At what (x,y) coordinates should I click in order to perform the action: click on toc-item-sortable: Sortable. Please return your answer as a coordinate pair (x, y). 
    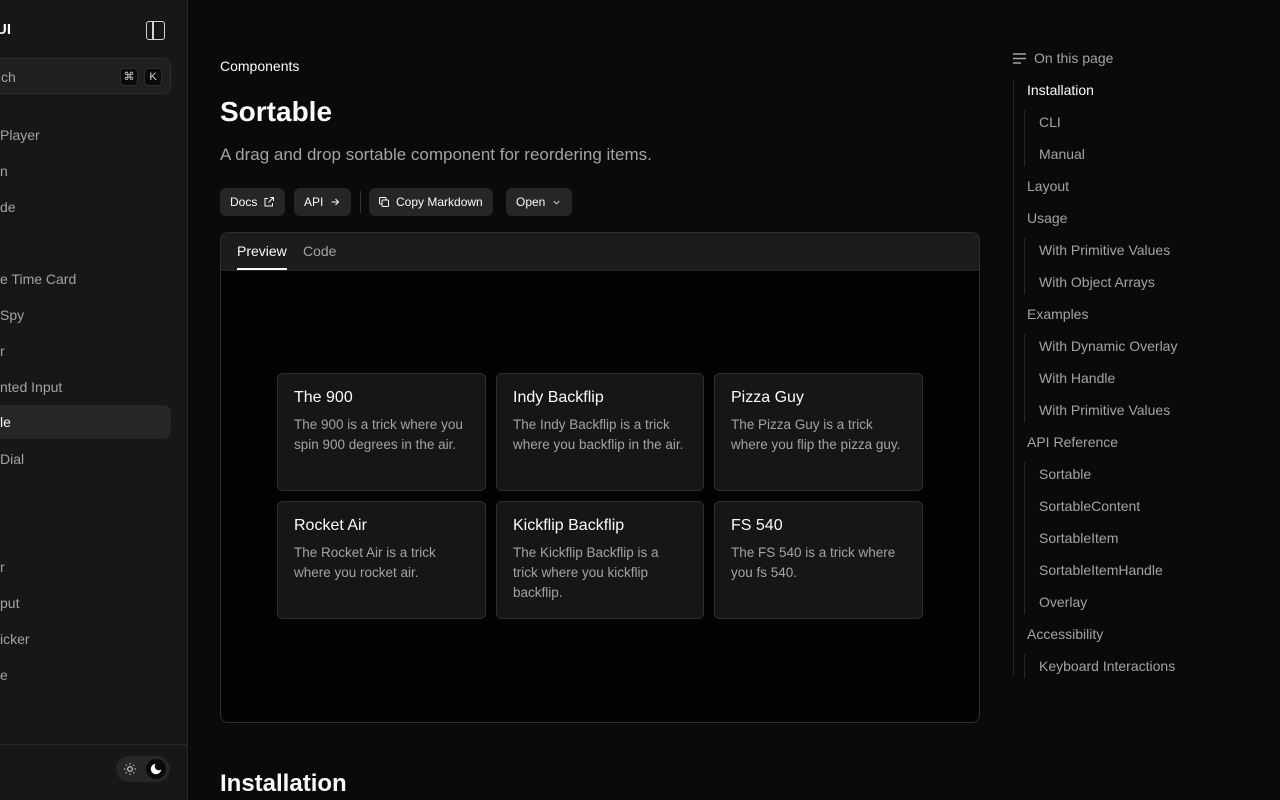
    Looking at the image, I should click on (1065, 474).